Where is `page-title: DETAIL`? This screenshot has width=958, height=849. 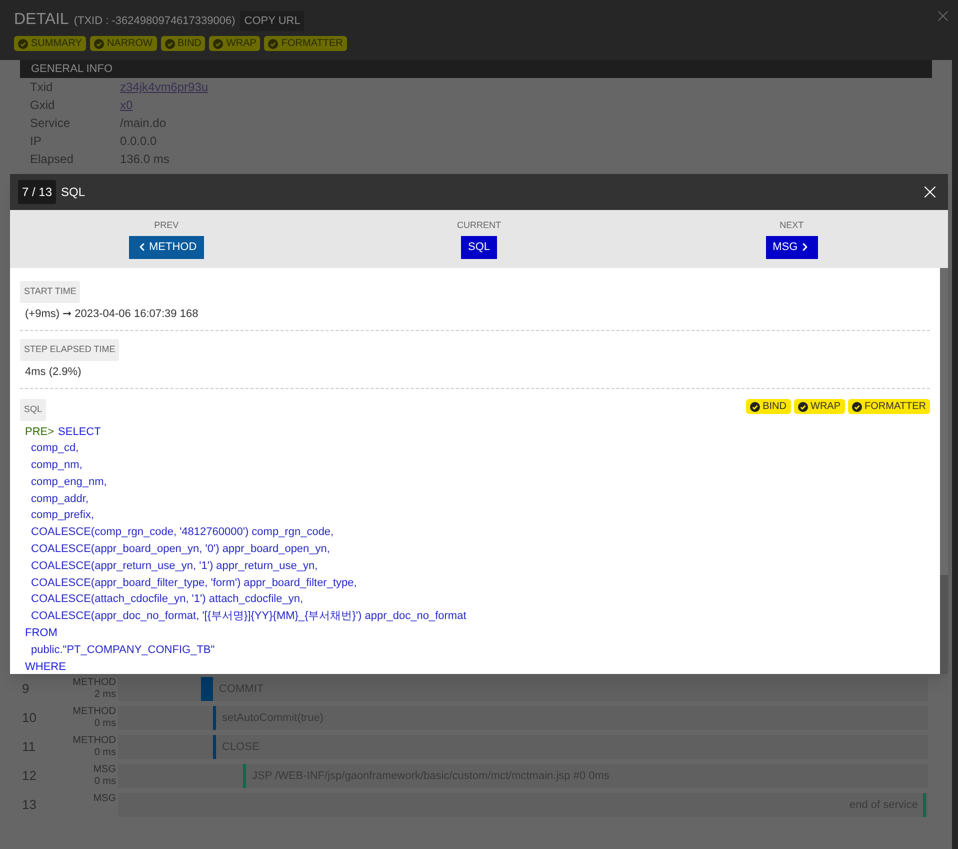 page-title: DETAIL is located at coordinates (41, 20).